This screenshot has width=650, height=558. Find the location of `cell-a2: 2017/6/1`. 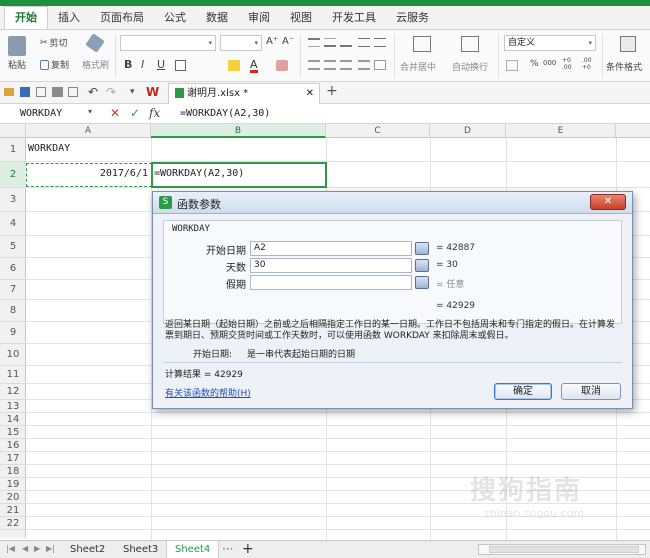

cell-a2: 2017/6/1 is located at coordinates (88, 173).